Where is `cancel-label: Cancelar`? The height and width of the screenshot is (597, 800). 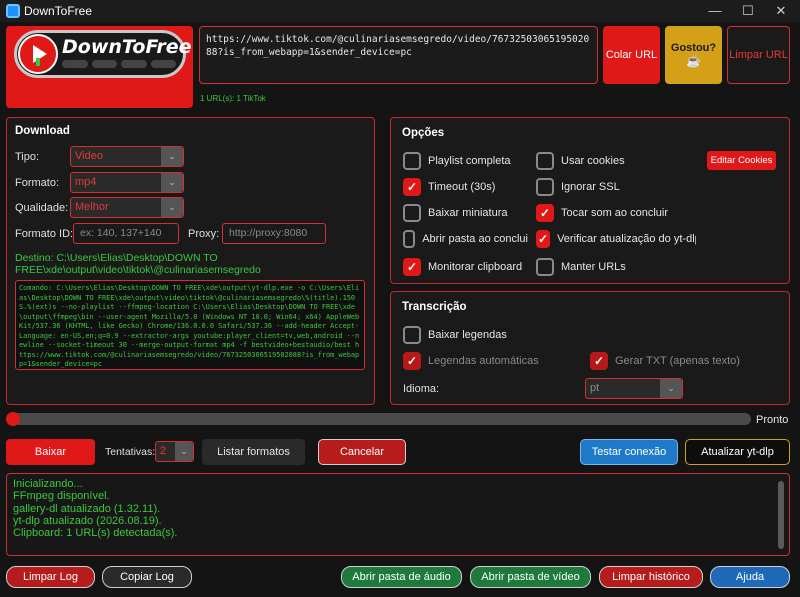
cancel-label: Cancelar is located at coordinates (362, 452).